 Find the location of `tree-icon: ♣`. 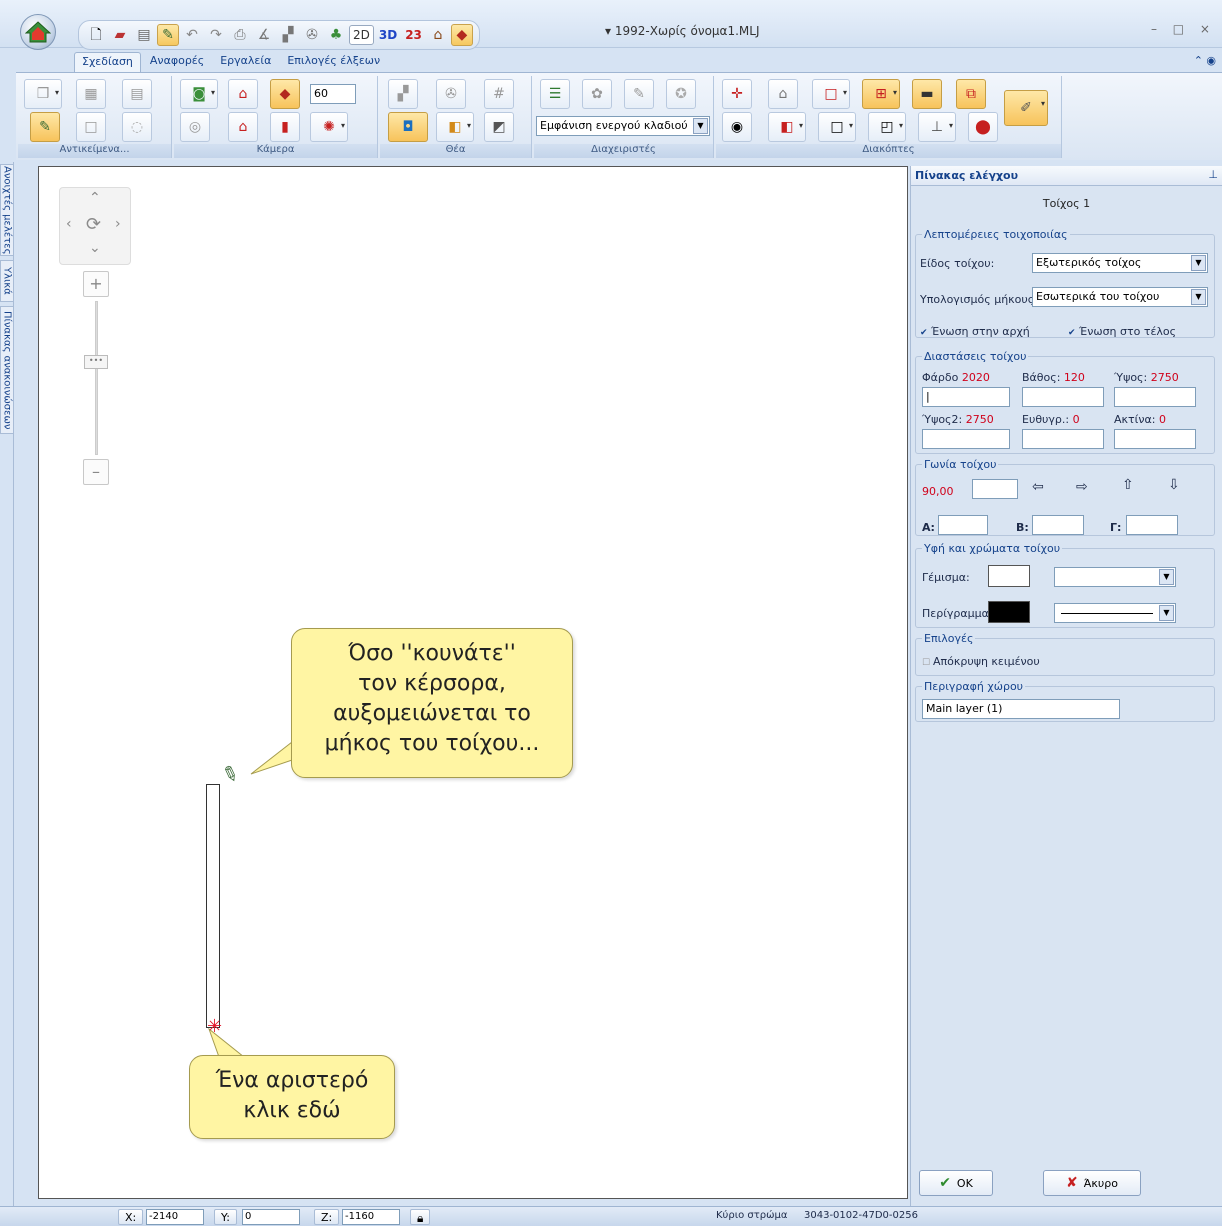

tree-icon: ♣ is located at coordinates (336, 35).